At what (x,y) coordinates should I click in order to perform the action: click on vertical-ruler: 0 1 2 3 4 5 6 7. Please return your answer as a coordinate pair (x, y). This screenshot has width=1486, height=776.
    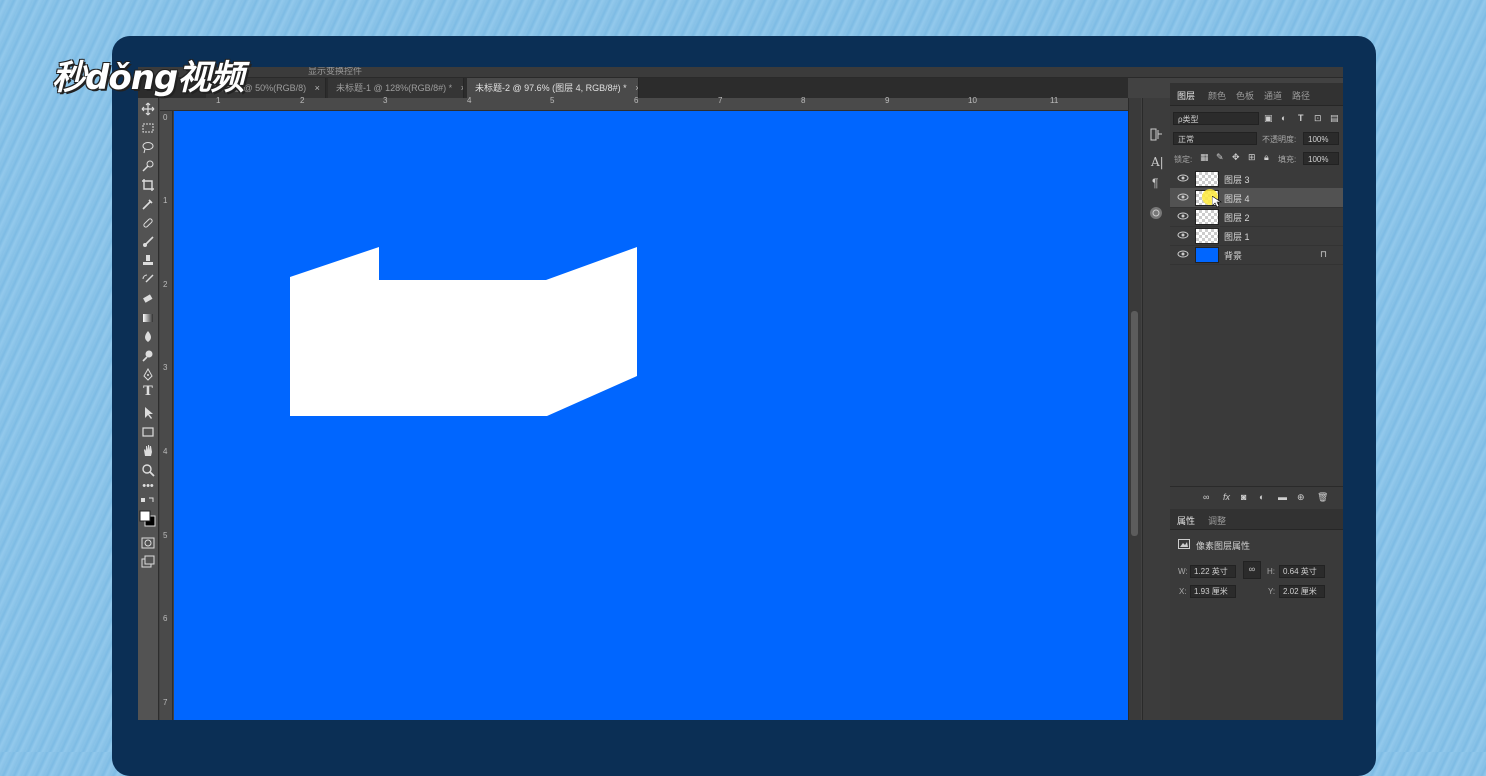
    Looking at the image, I should click on (166, 415).